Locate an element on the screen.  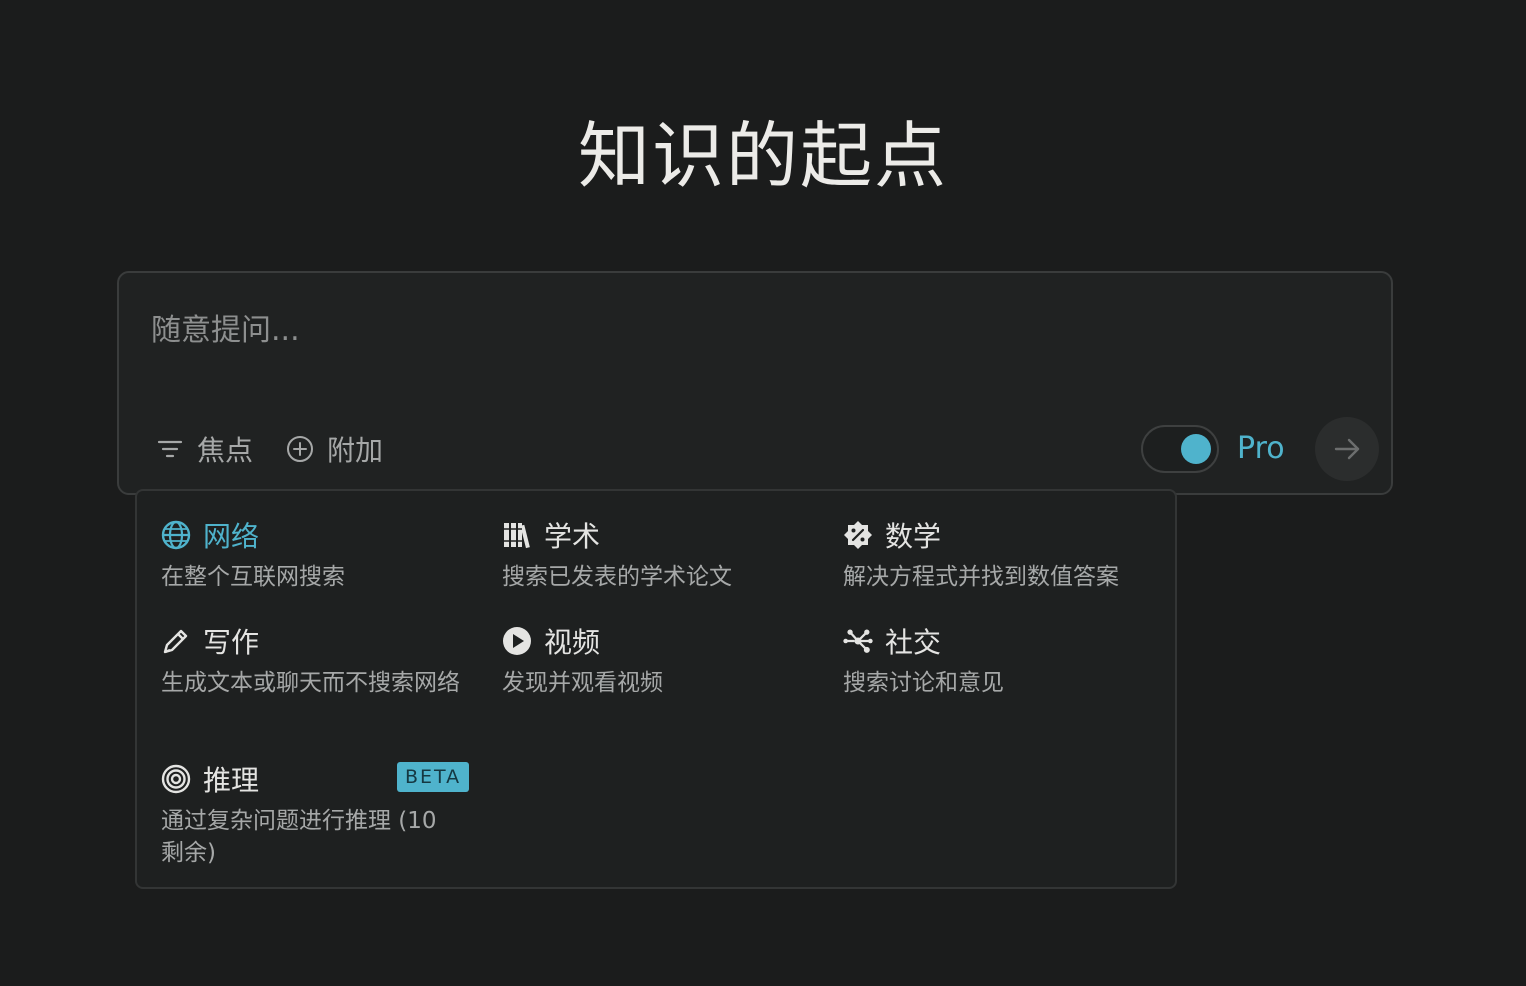
option-head: 数学 is located at coordinates (1003, 535).